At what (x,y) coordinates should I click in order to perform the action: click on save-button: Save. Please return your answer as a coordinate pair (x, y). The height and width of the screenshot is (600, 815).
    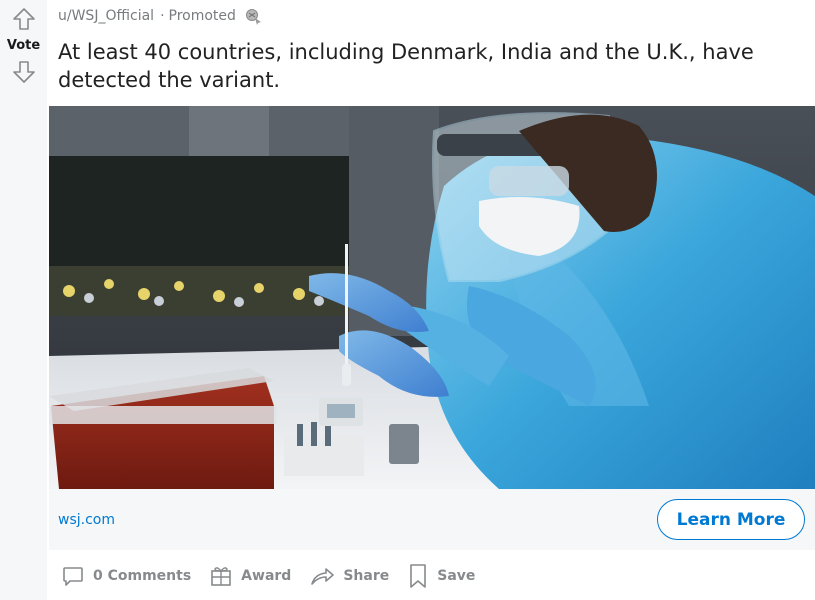
    Looking at the image, I should click on (441, 576).